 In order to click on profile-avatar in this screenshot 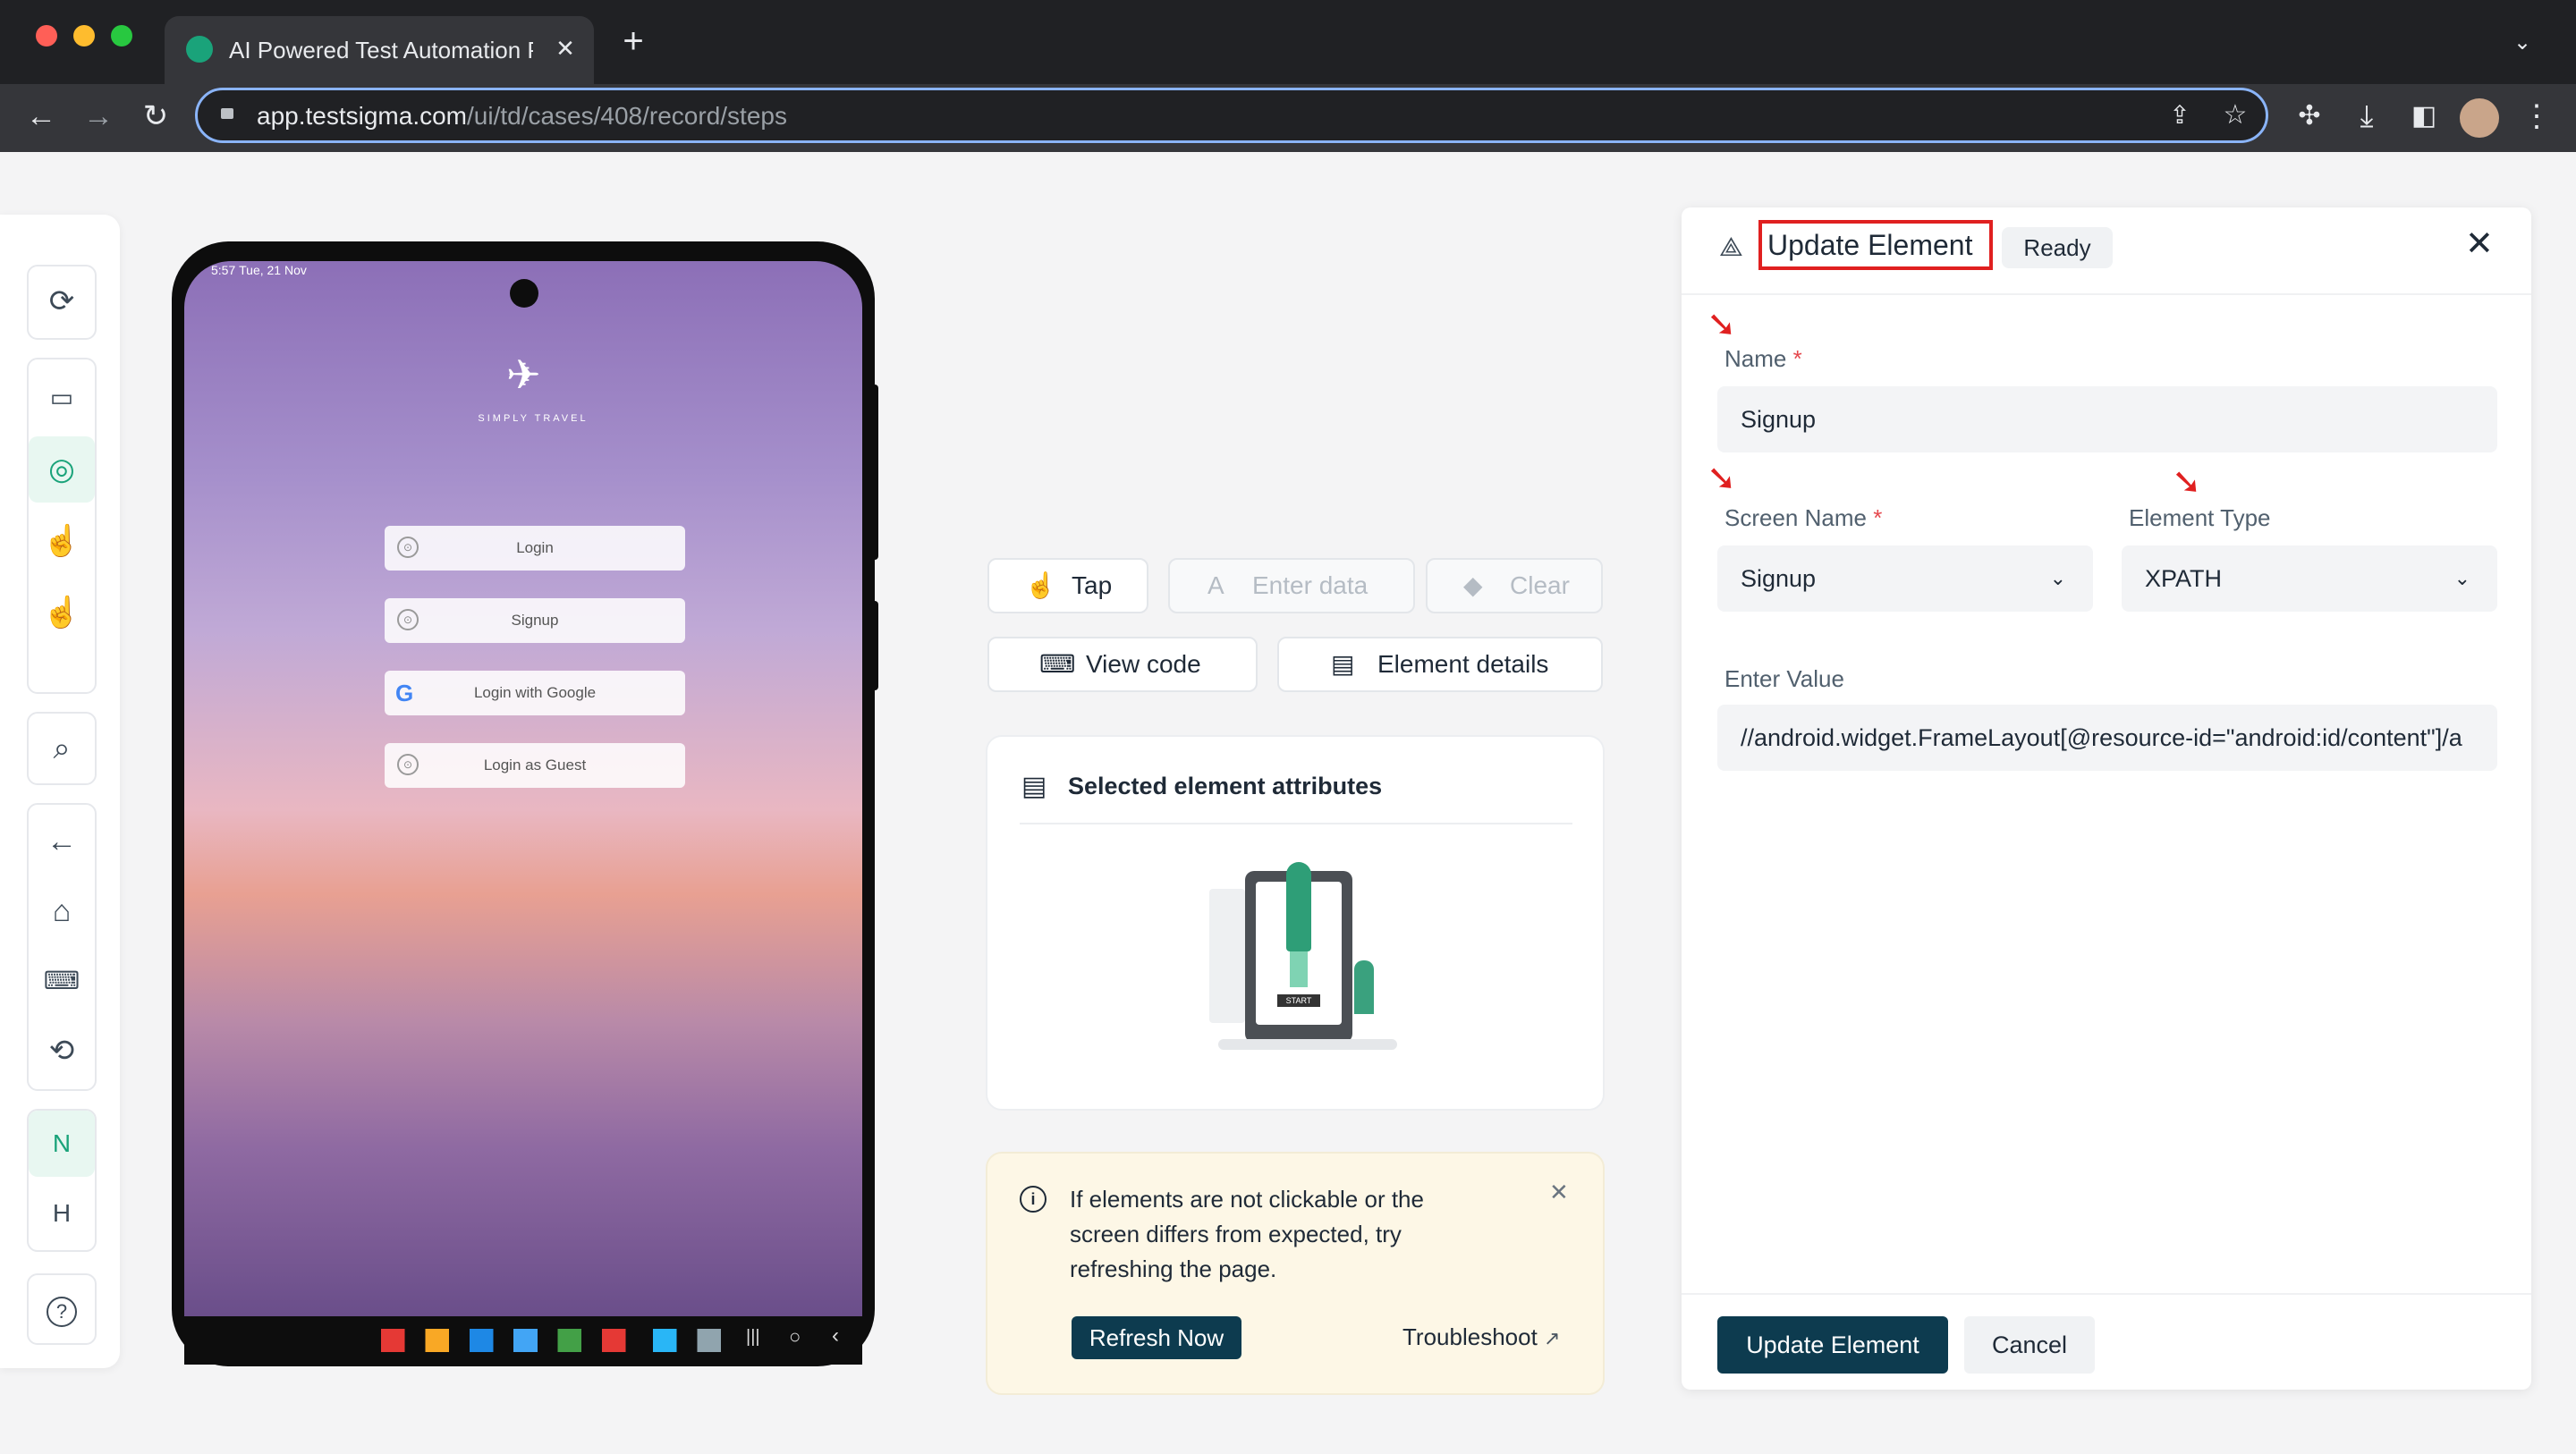, I will do `click(2479, 118)`.